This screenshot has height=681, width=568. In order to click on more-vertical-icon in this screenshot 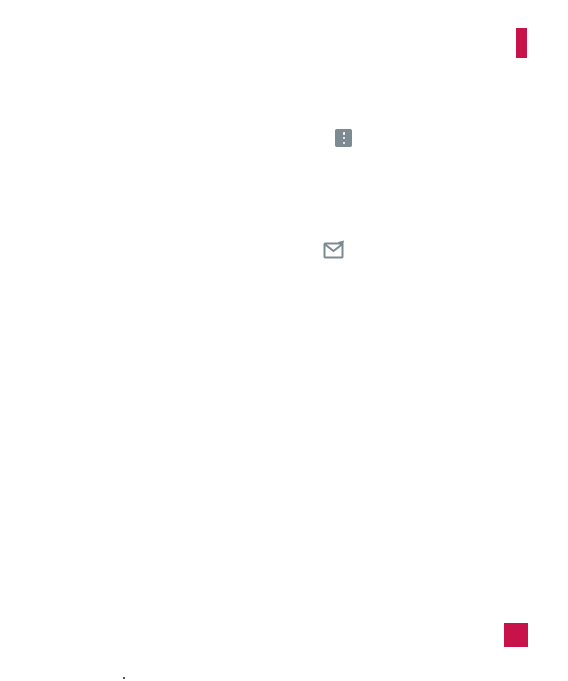, I will do `click(343, 138)`.